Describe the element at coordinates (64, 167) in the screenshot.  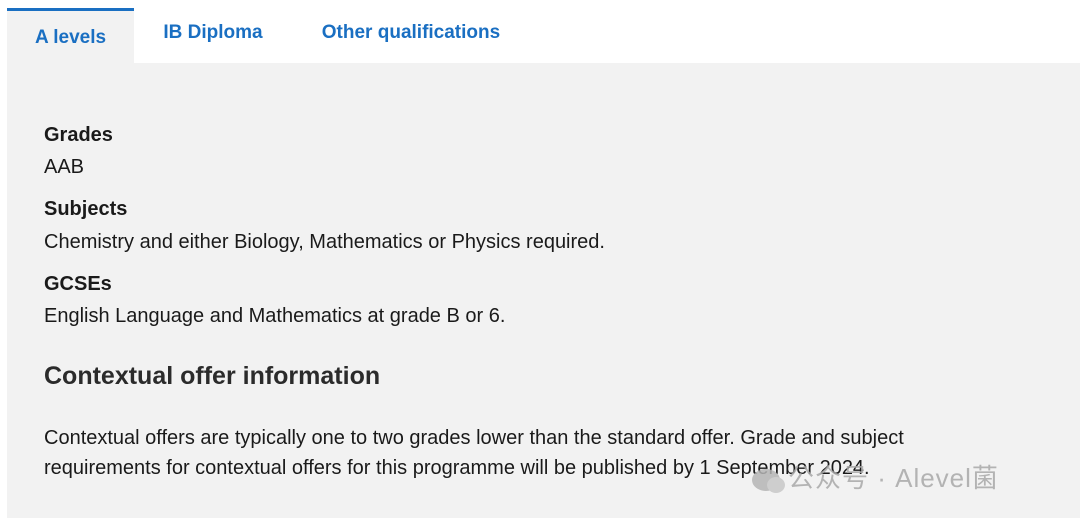
I see `grades-value: AAB` at that location.